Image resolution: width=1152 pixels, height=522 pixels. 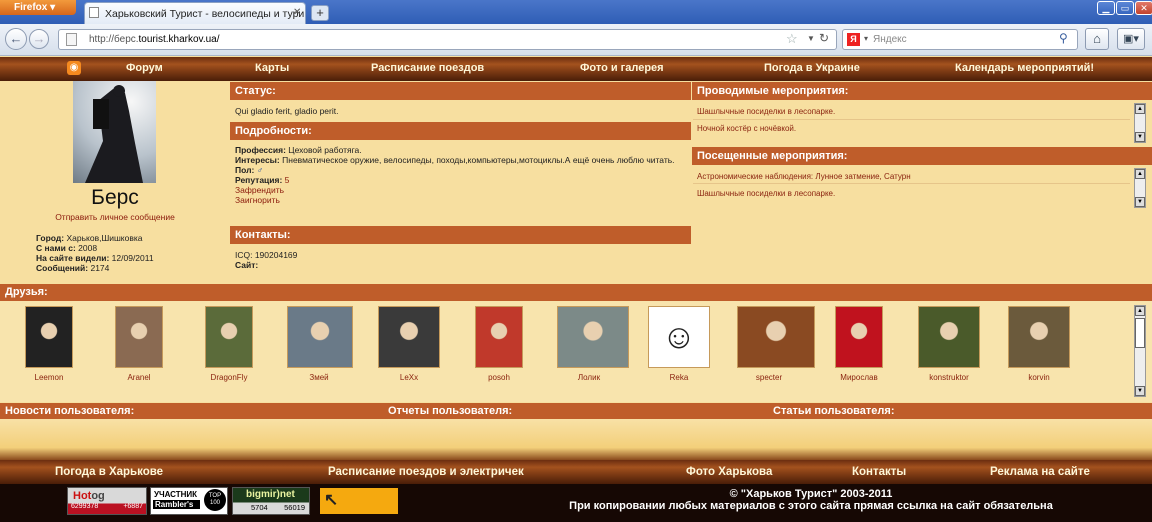 What do you see at coordinates (792, 39) in the screenshot?
I see `bookmark-star-icon: ☆` at bounding box center [792, 39].